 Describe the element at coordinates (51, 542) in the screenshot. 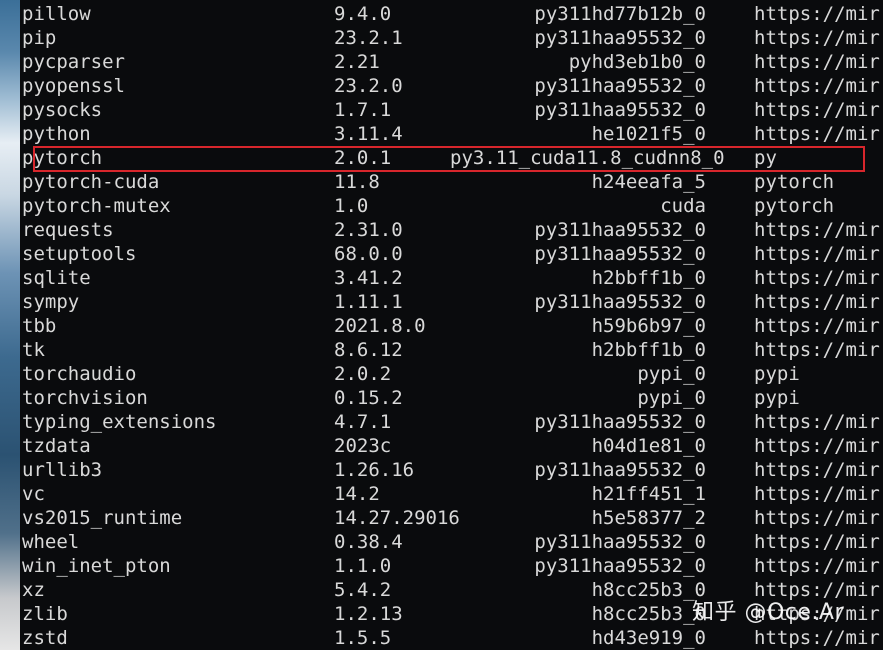

I see `package-name: wheel` at that location.